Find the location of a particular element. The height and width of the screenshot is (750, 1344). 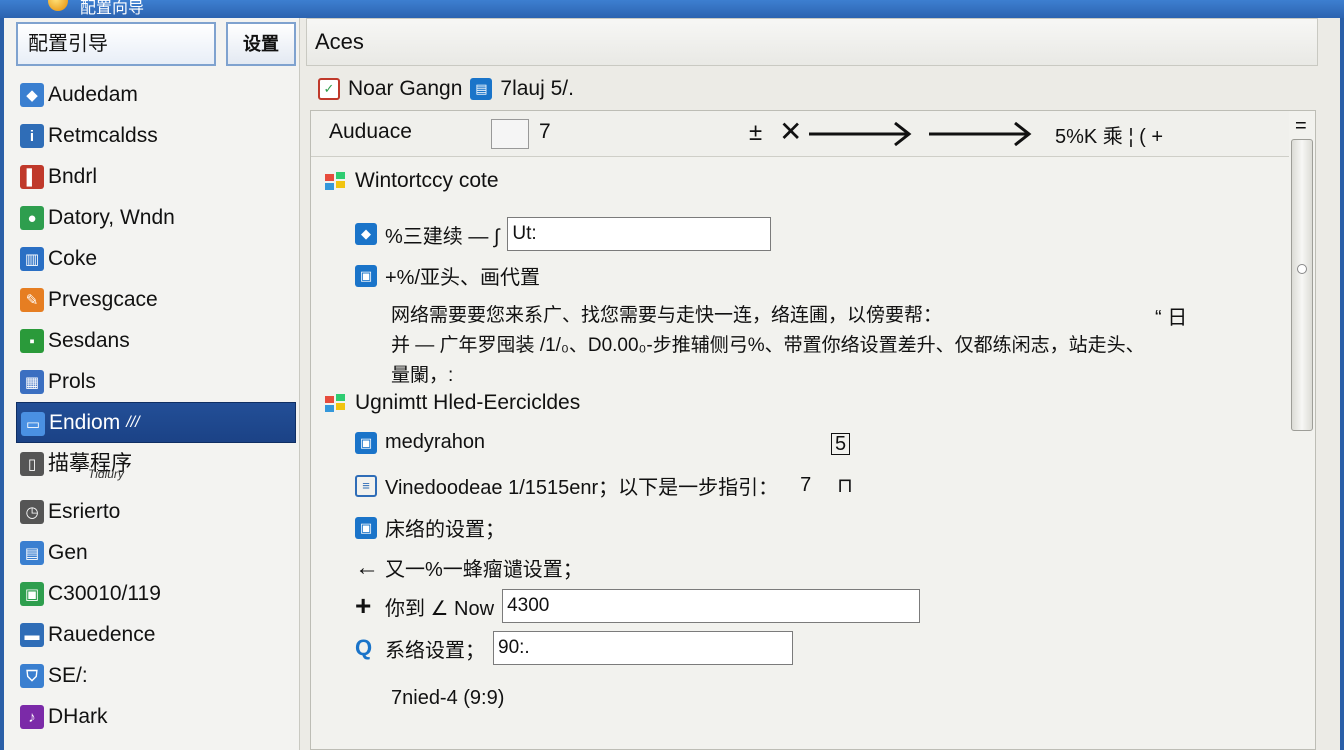

scroll-grip-icon is located at coordinates (1302, 269).